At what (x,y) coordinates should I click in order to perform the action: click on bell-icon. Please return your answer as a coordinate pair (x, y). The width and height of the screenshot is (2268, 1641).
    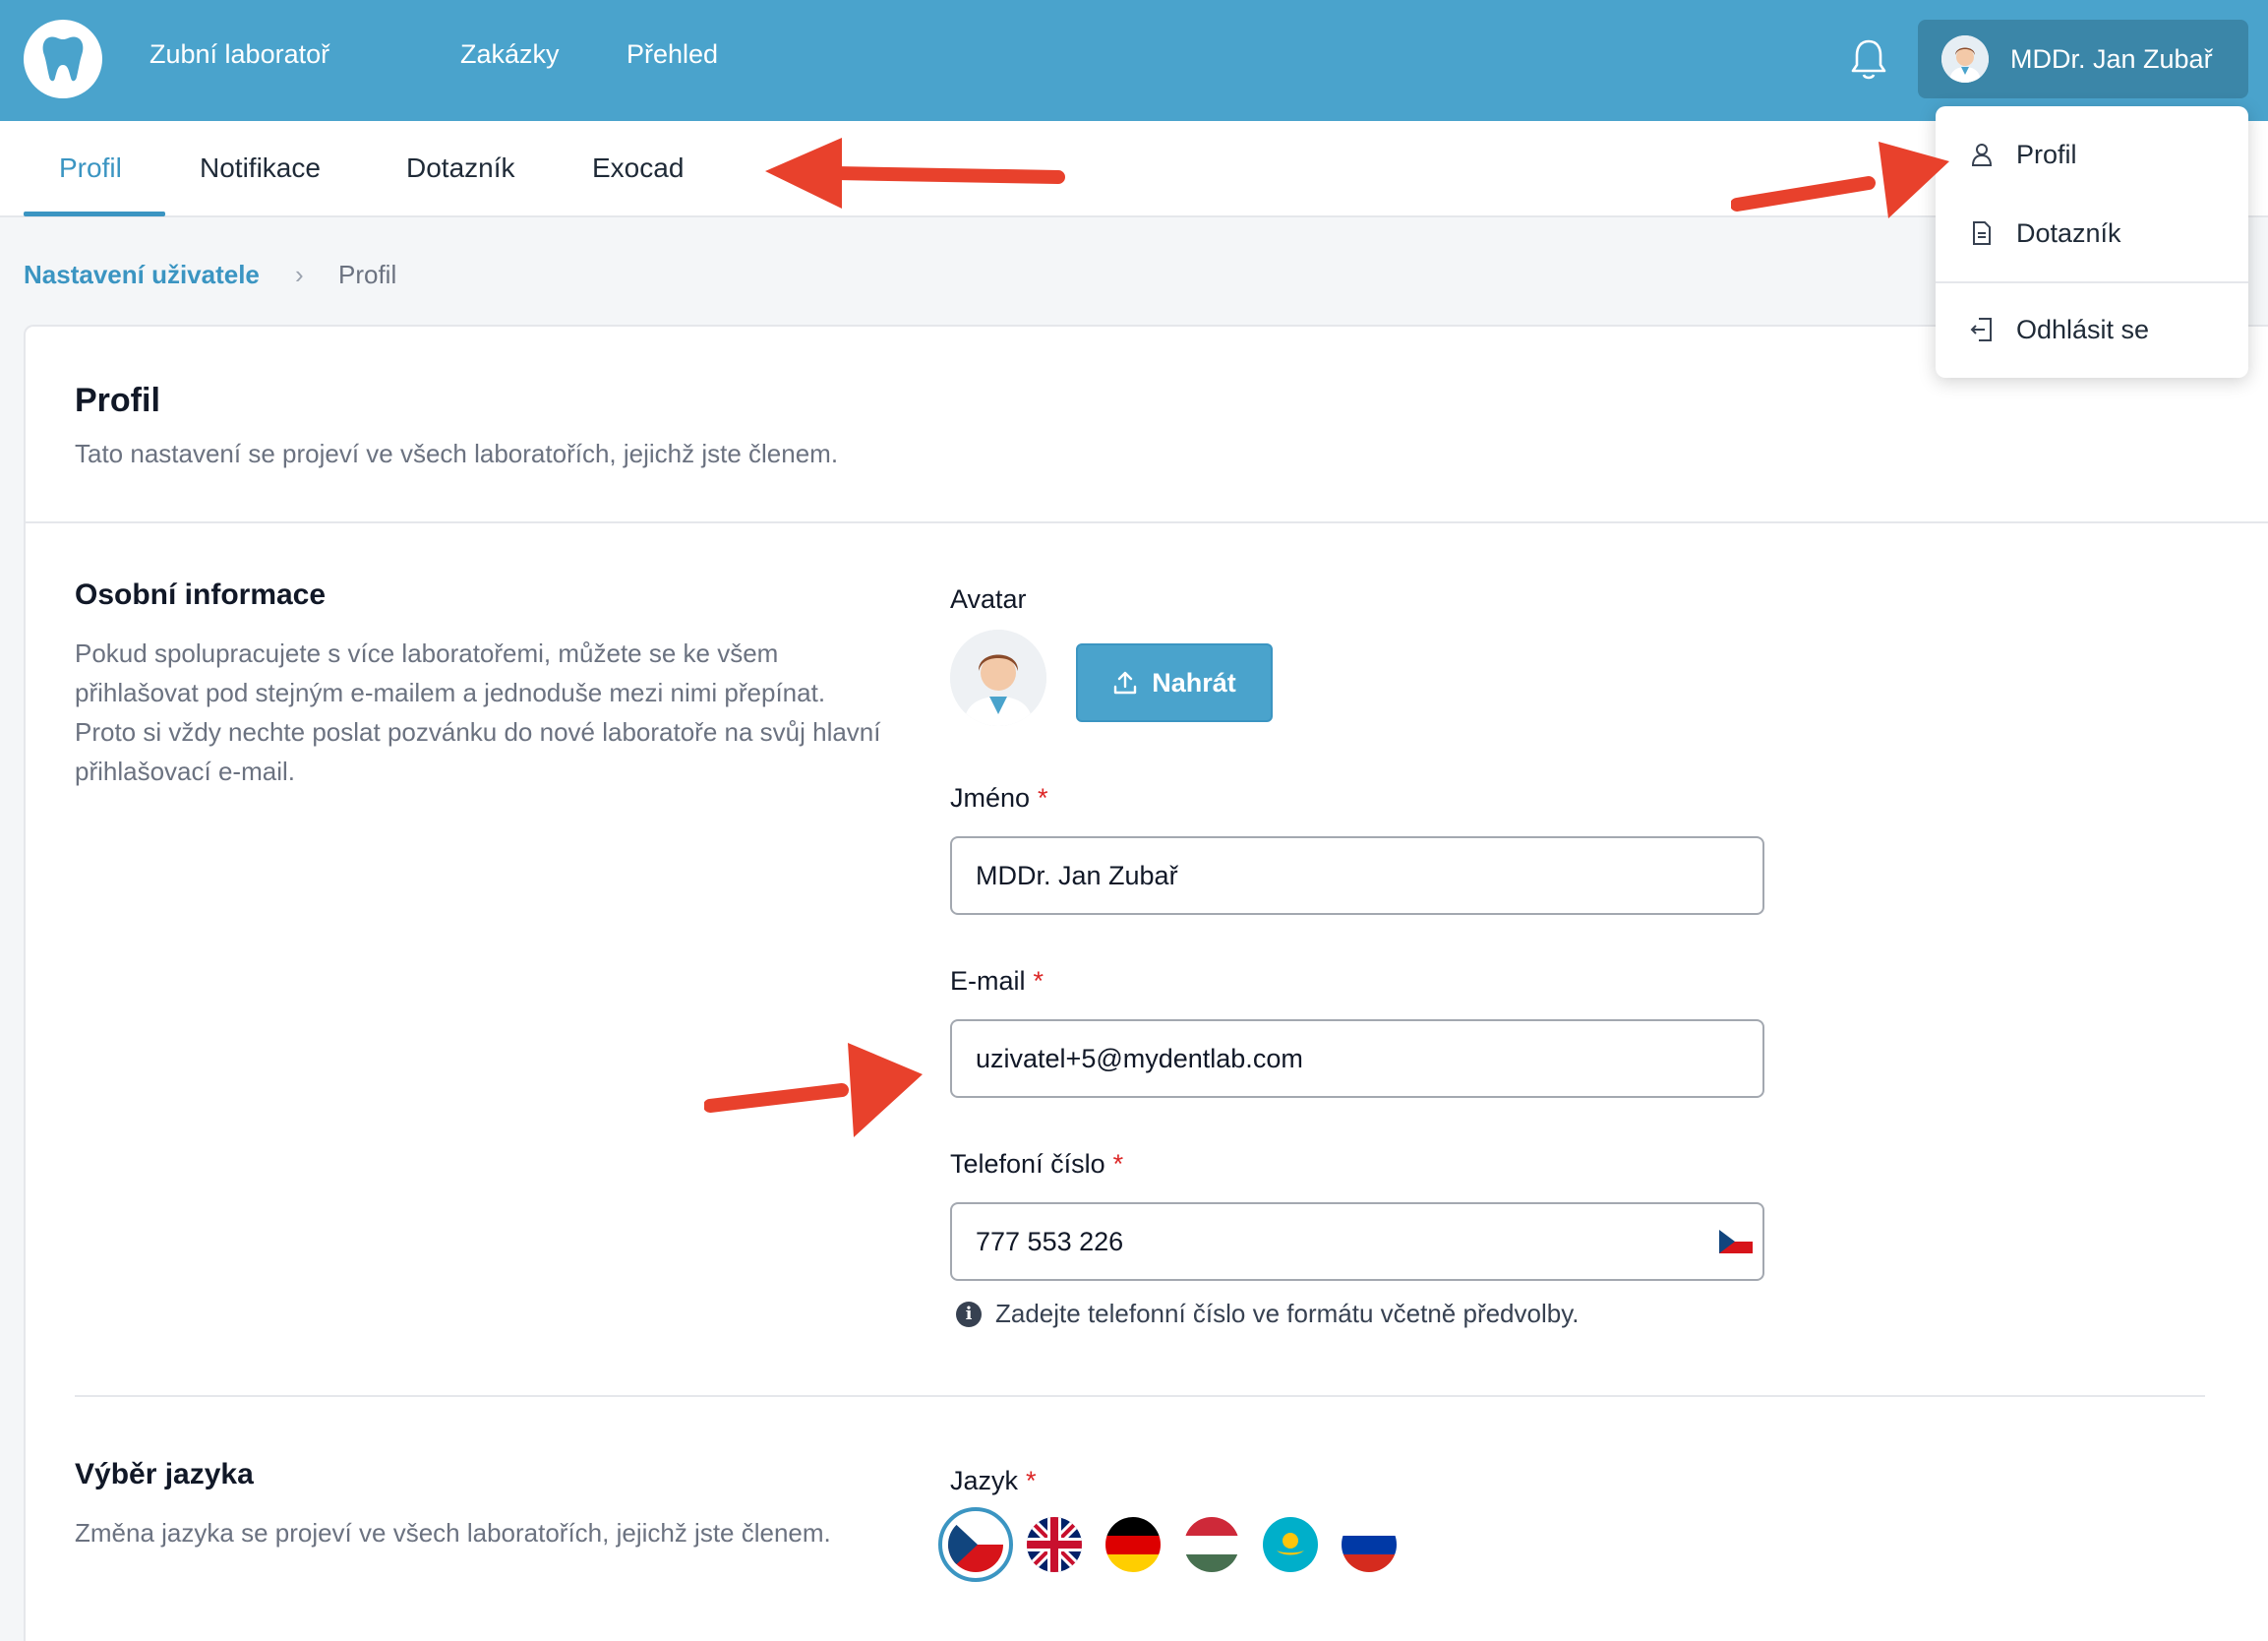
    Looking at the image, I should click on (1868, 60).